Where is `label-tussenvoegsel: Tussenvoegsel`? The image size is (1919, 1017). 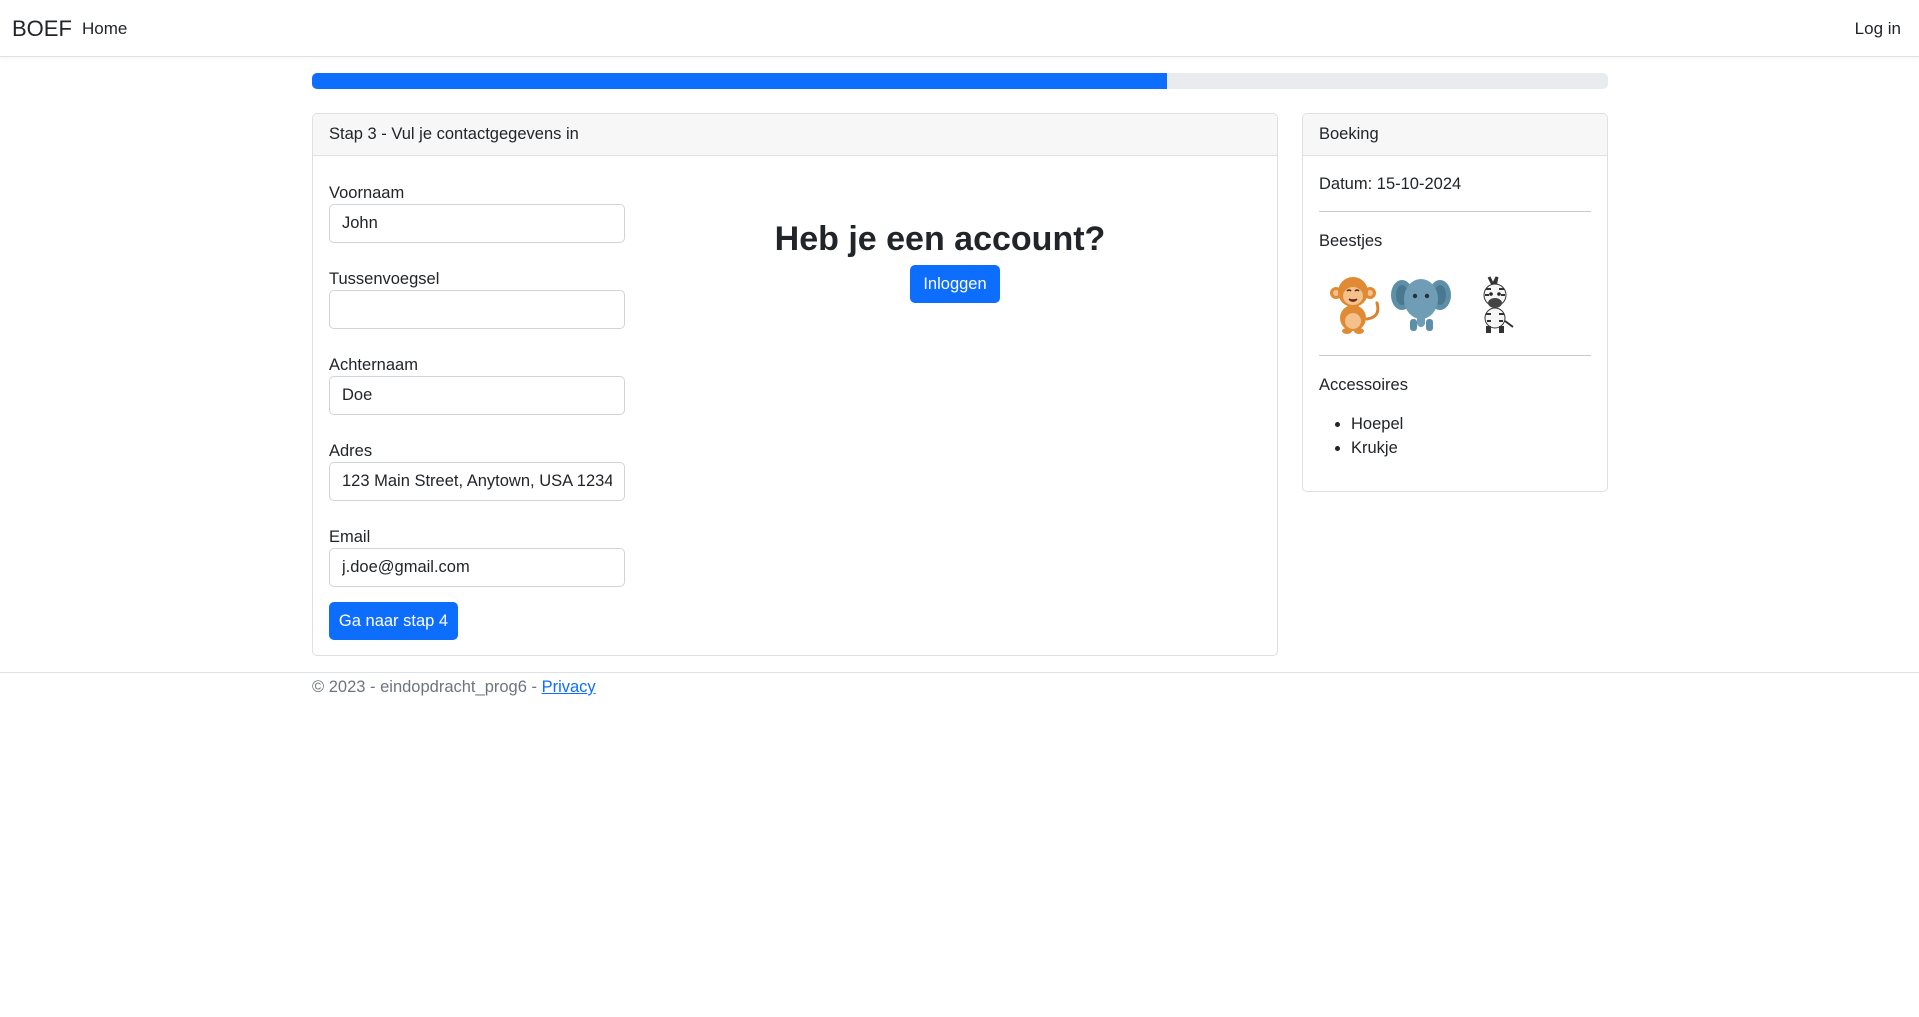 label-tussenvoegsel: Tussenvoegsel is located at coordinates (384, 279).